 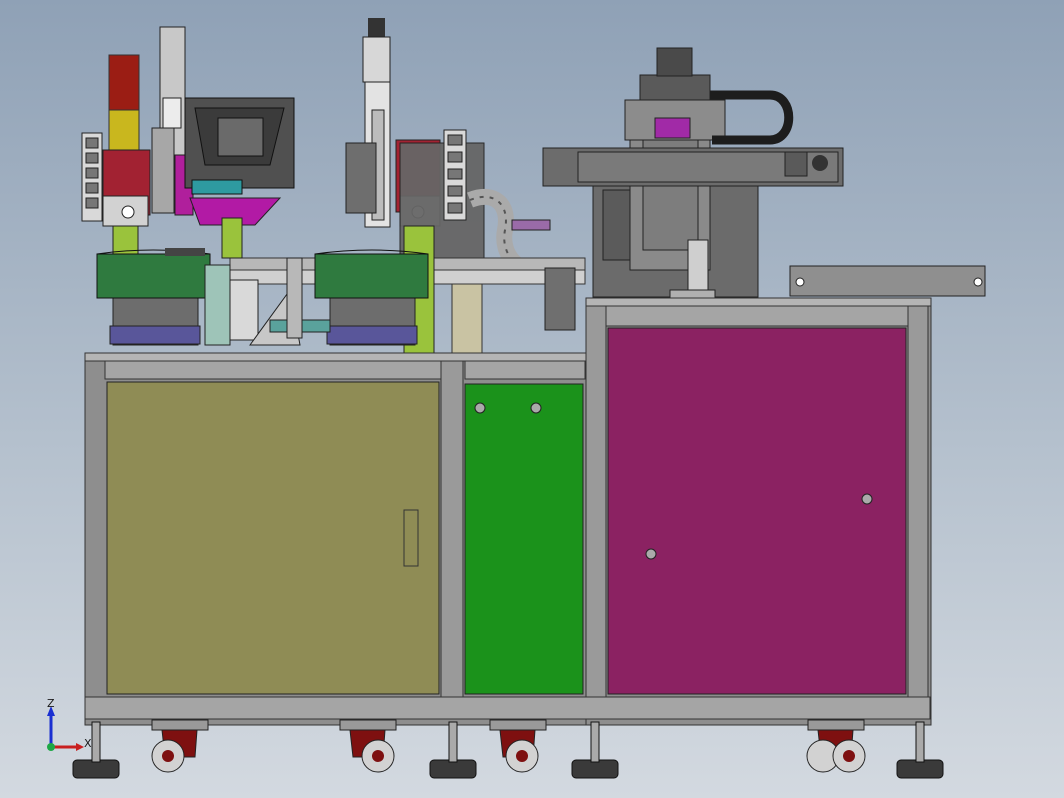 What do you see at coordinates (524, 539) in the screenshot?
I see `center-cabinet-door` at bounding box center [524, 539].